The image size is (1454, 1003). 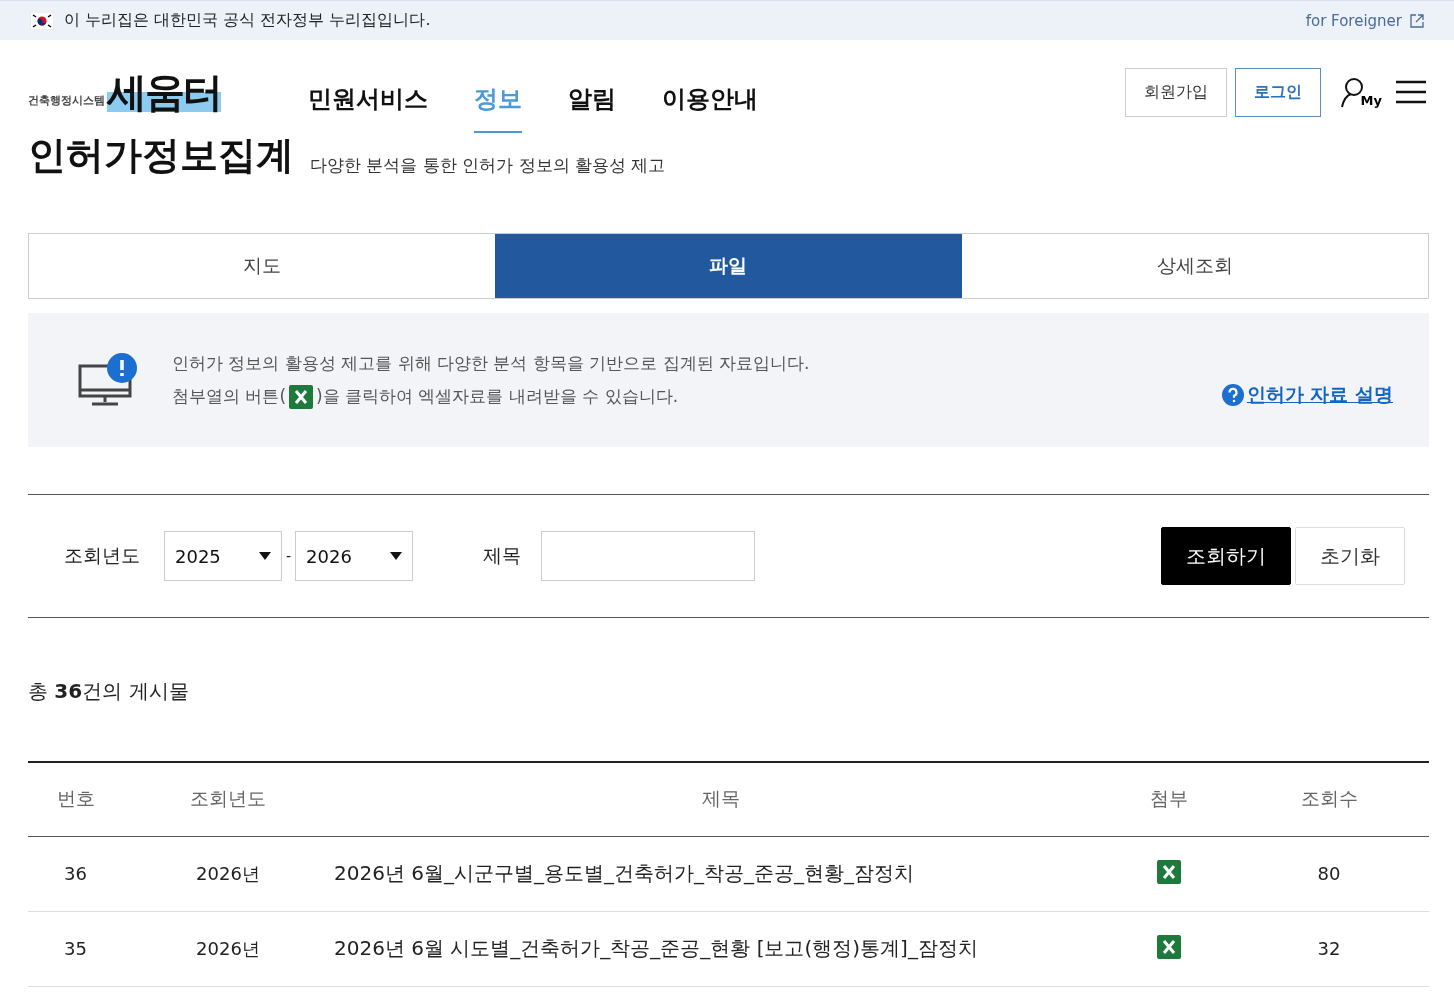 What do you see at coordinates (247, 20) in the screenshot?
I see `gov-banner-text: 이 누리집은 대한민국 공식 전자정부 누리집입니다.` at bounding box center [247, 20].